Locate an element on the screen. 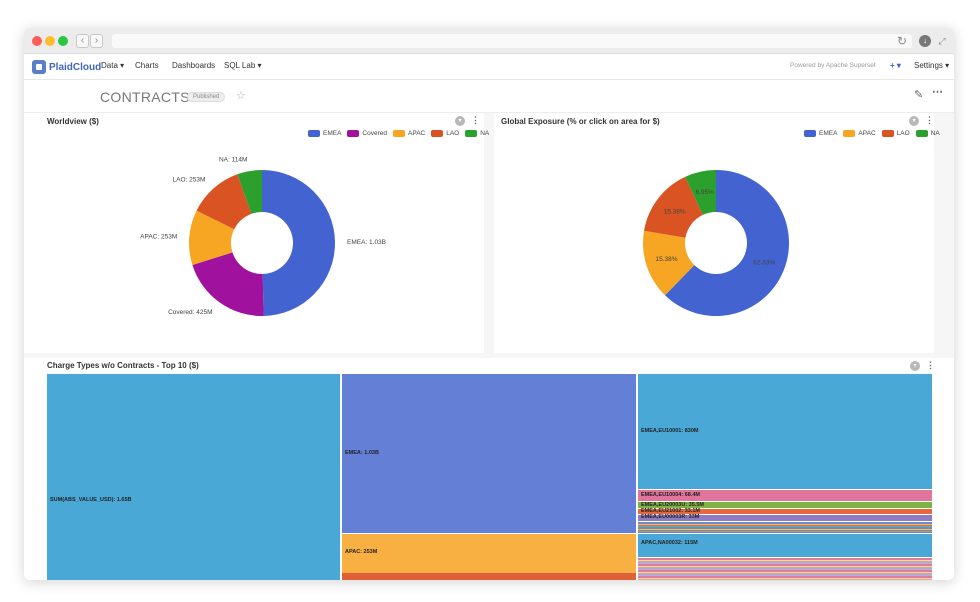  browser-chrome: ‹ › ↻ ↓ ⤢ is located at coordinates (489, 41).